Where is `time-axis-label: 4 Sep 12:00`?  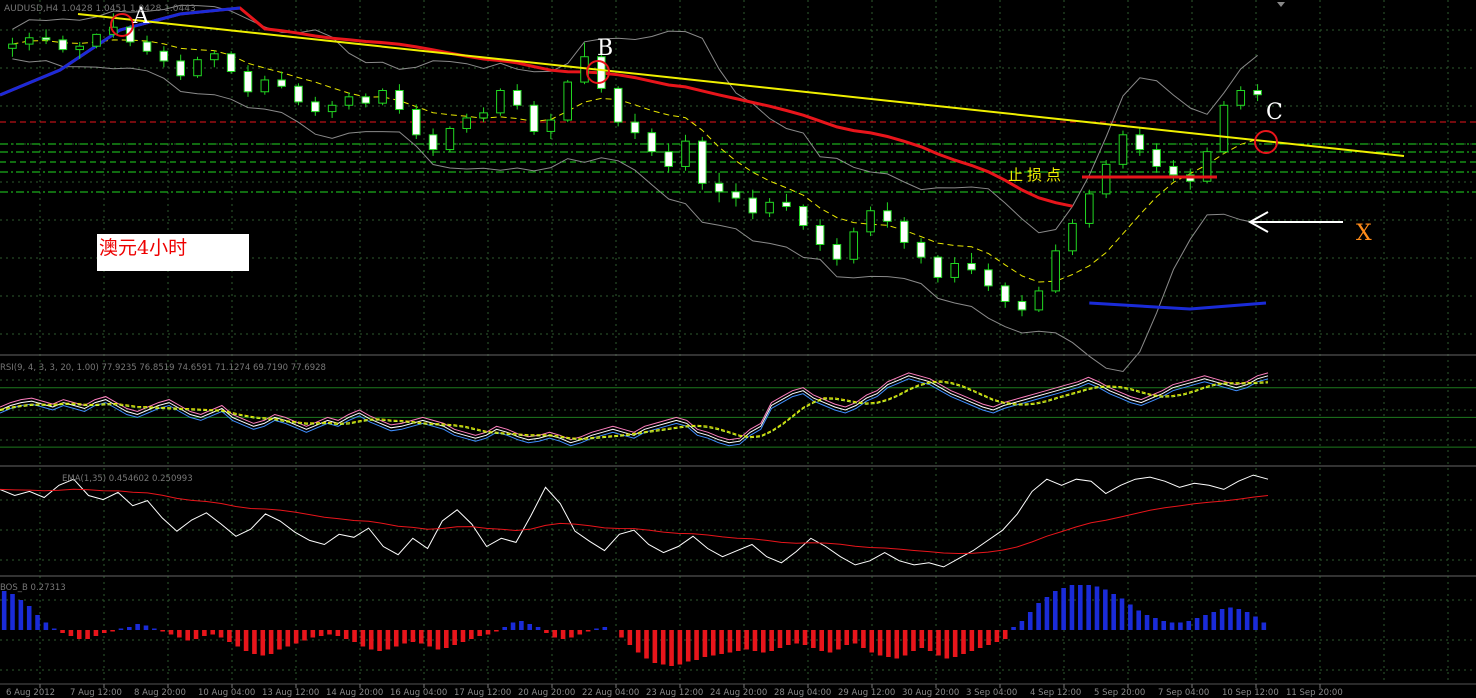
time-axis-label: 4 Sep 12:00 is located at coordinates (1055, 693).